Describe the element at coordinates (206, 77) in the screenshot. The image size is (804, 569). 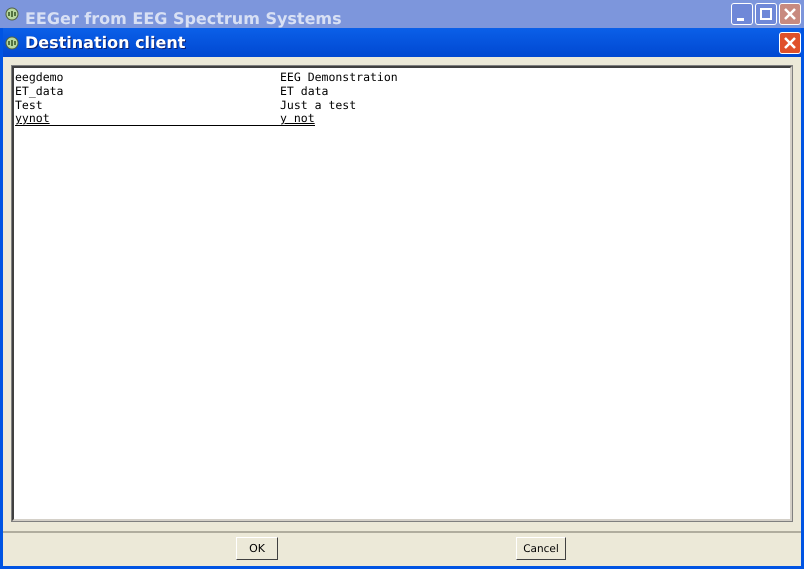
I see `client-row: eegdemo EEG Demonstration` at that location.